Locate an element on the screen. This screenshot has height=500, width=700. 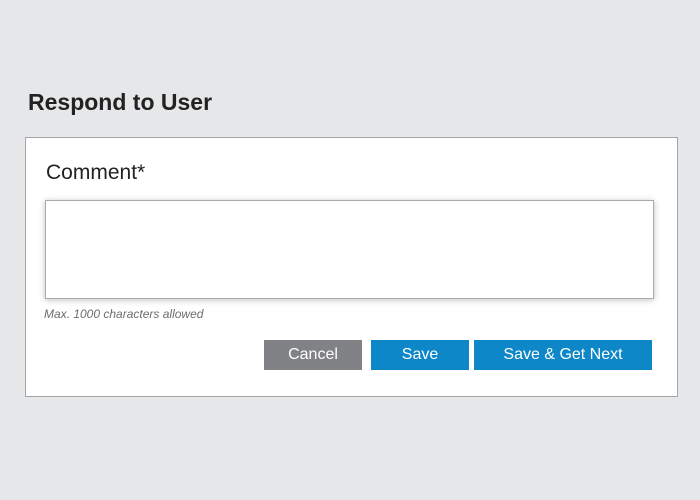
comment-label: Comment* is located at coordinates (96, 172).